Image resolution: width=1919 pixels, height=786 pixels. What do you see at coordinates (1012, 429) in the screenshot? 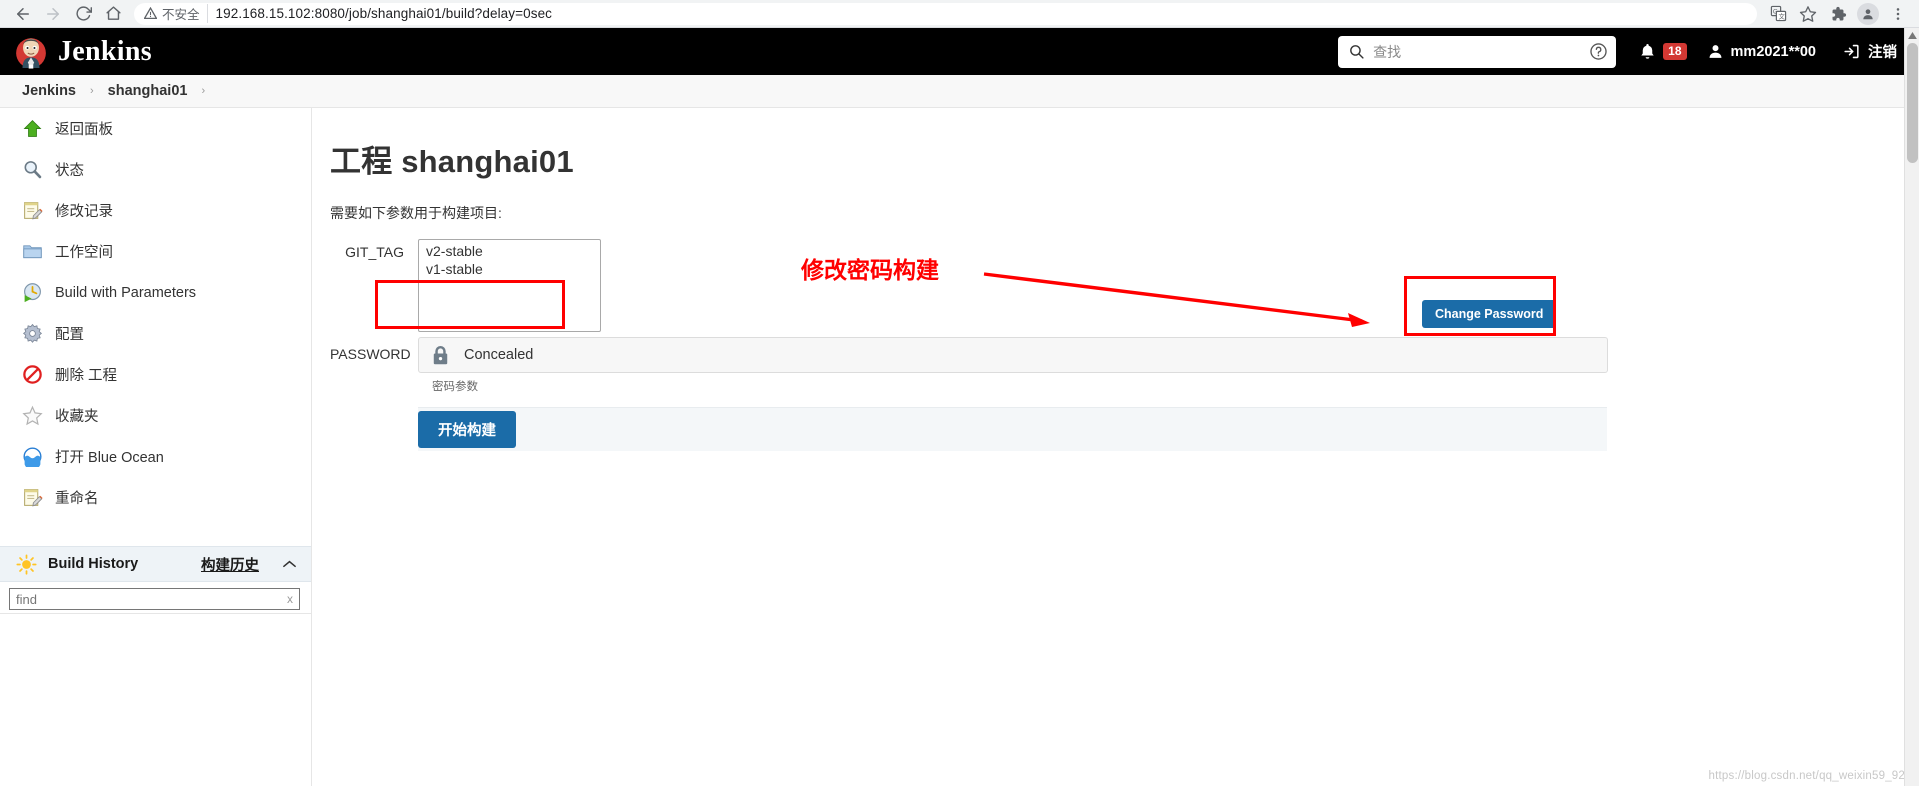
I see `build-action-bar: 开始构建` at bounding box center [1012, 429].